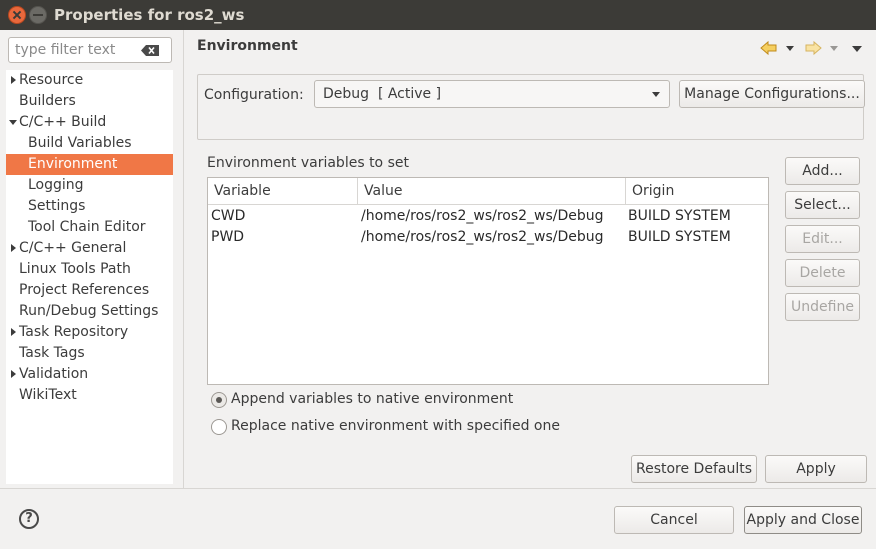 Image resolution: width=876 pixels, height=549 pixels. Describe the element at coordinates (857, 49) in the screenshot. I see `view-menu-icon` at that location.